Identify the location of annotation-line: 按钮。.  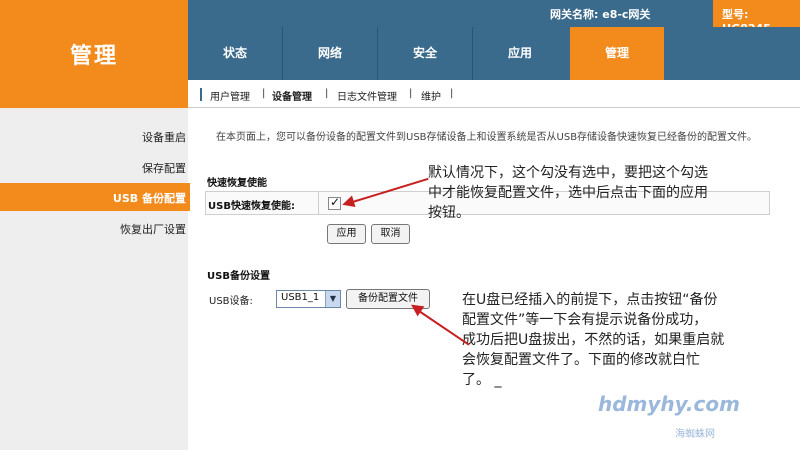
(449, 213).